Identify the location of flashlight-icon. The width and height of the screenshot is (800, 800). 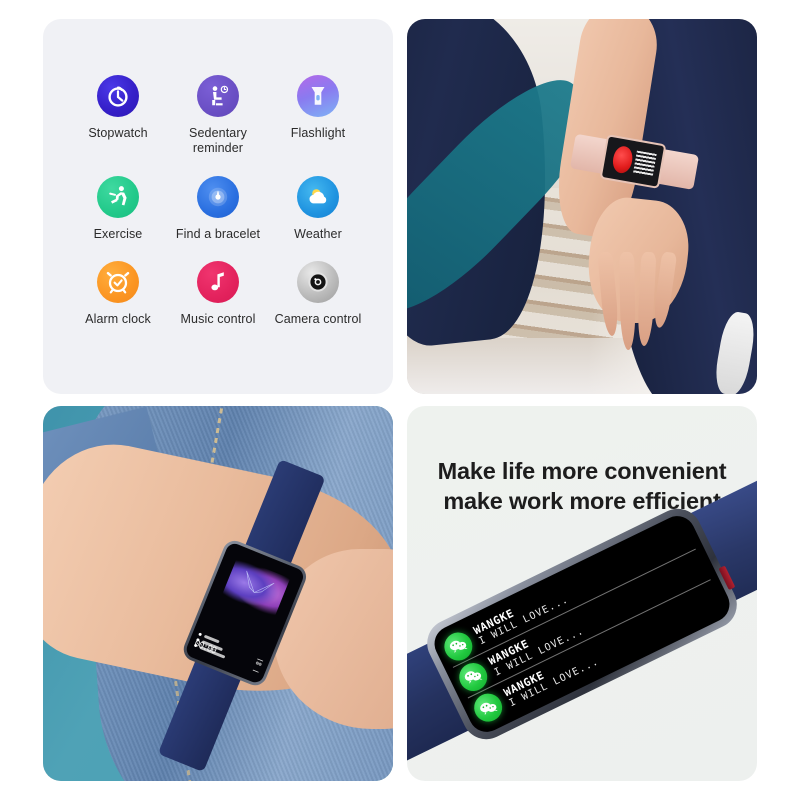
(318, 96).